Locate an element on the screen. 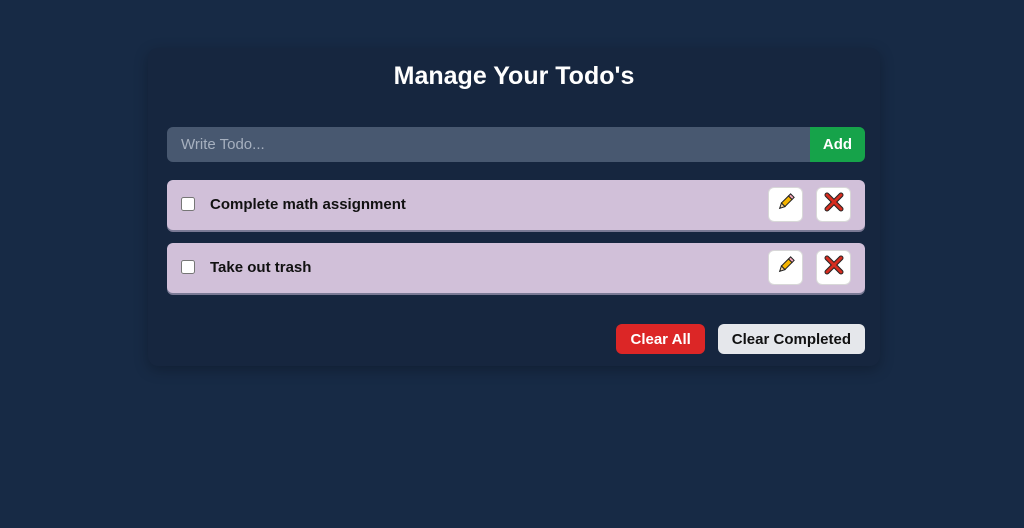  add-todo-form: Add is located at coordinates (516, 144).